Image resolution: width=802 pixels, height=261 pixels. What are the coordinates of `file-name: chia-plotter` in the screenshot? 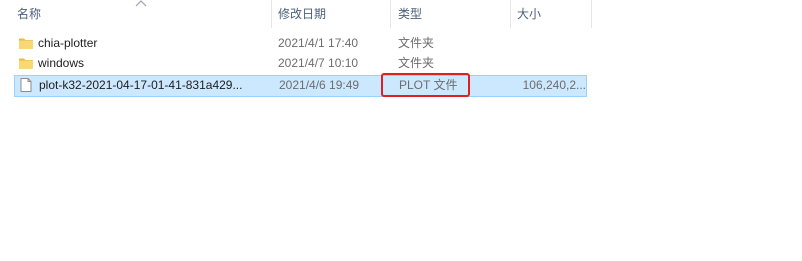 It's located at (68, 43).